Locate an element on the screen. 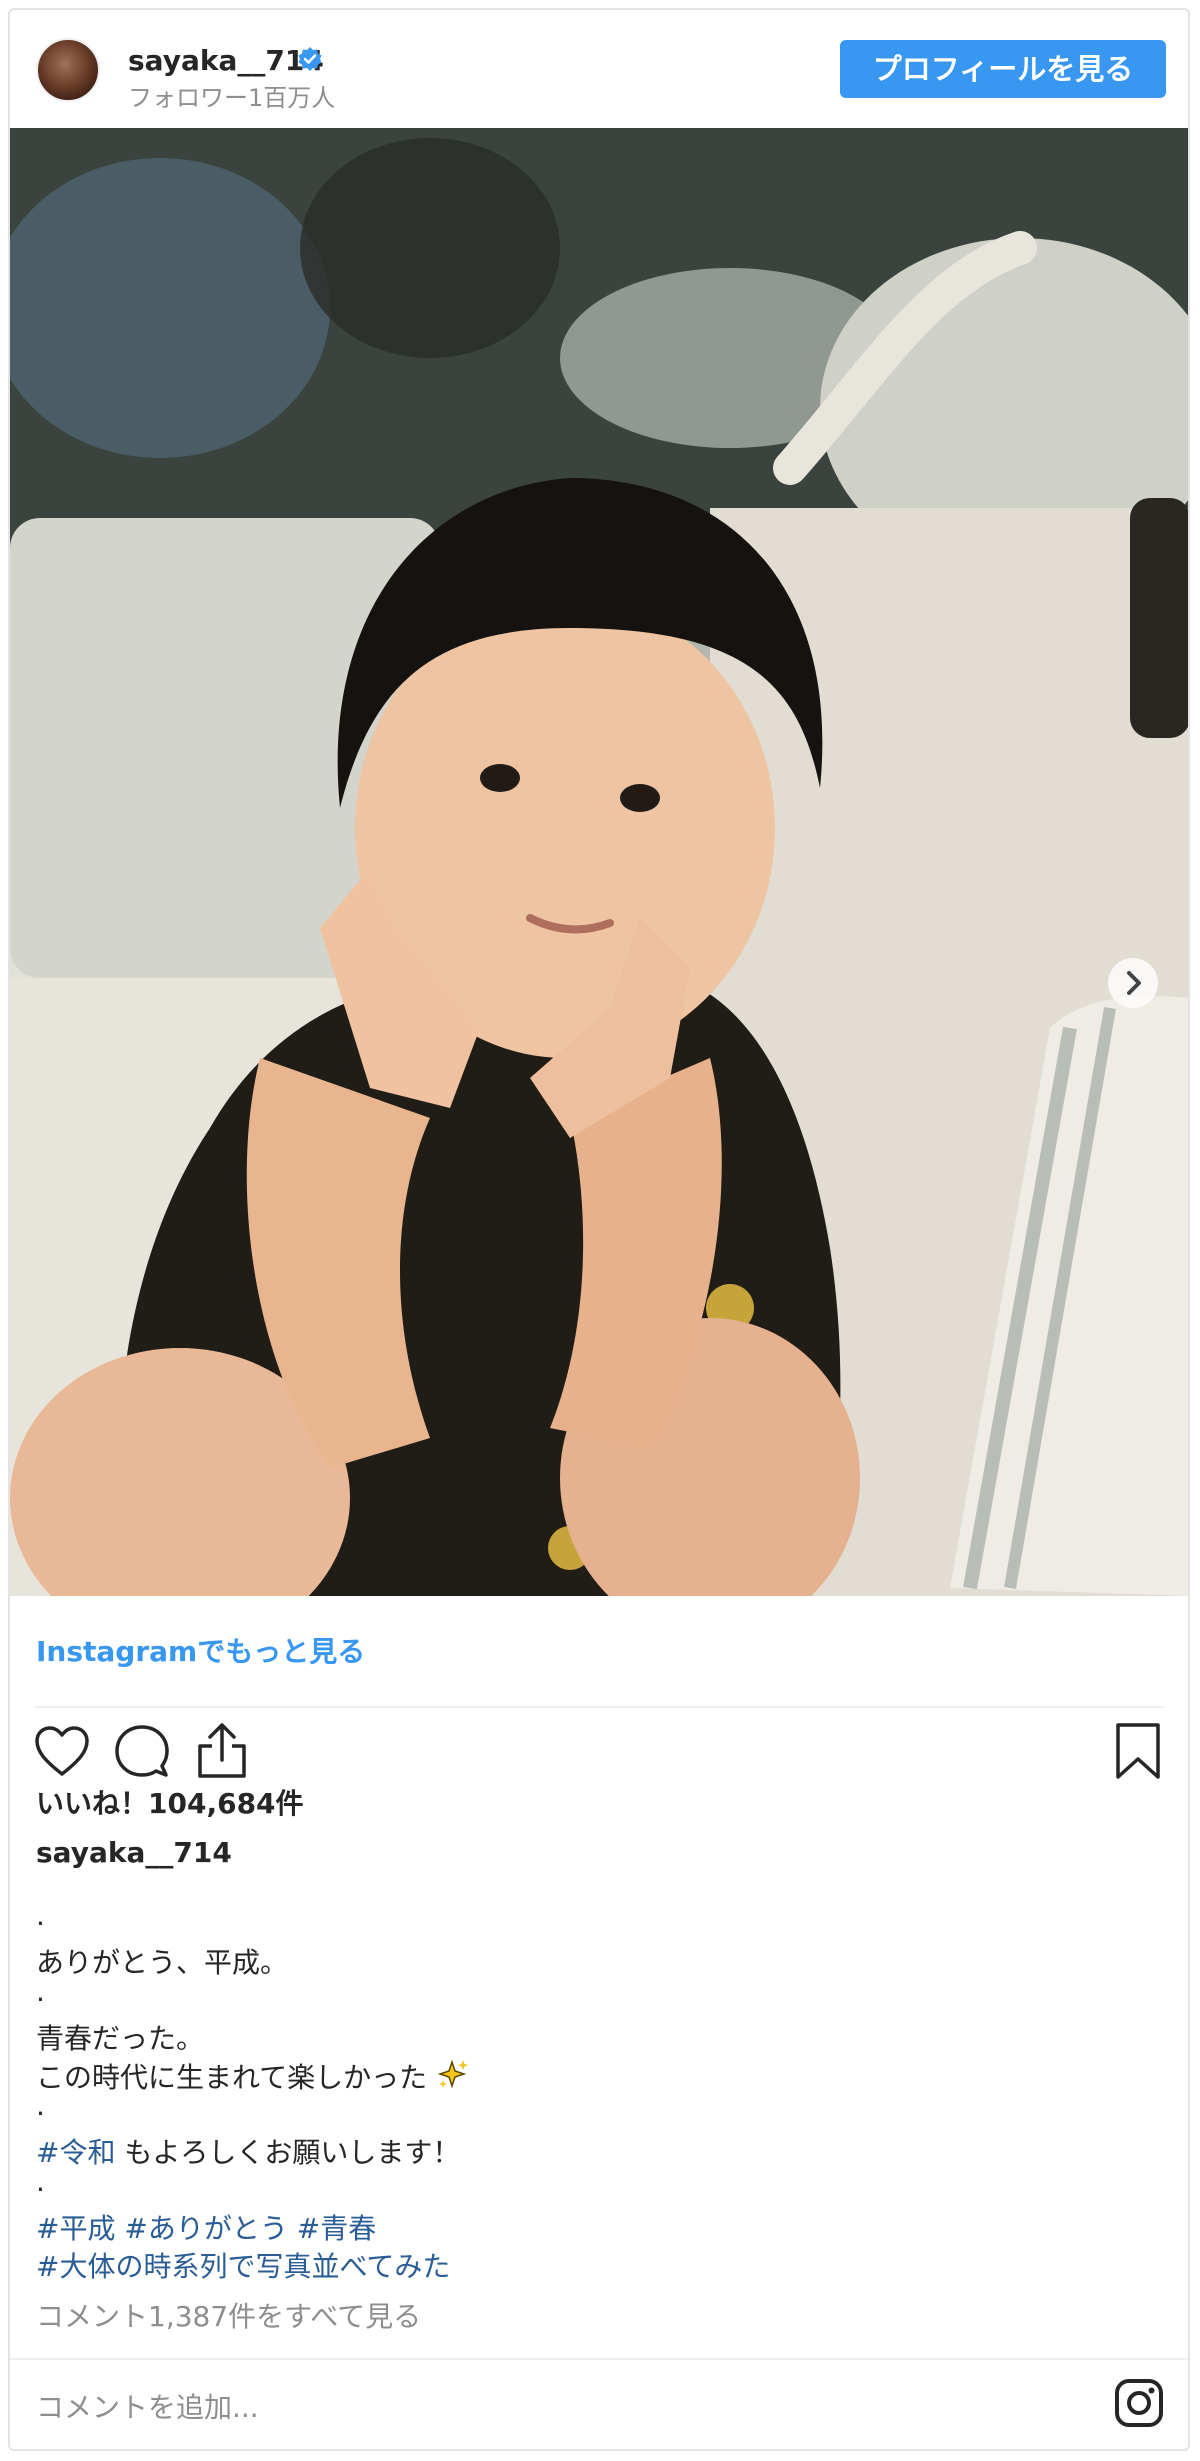  caption-line-text: もよろしくお願いします！ is located at coordinates (288, 2152).